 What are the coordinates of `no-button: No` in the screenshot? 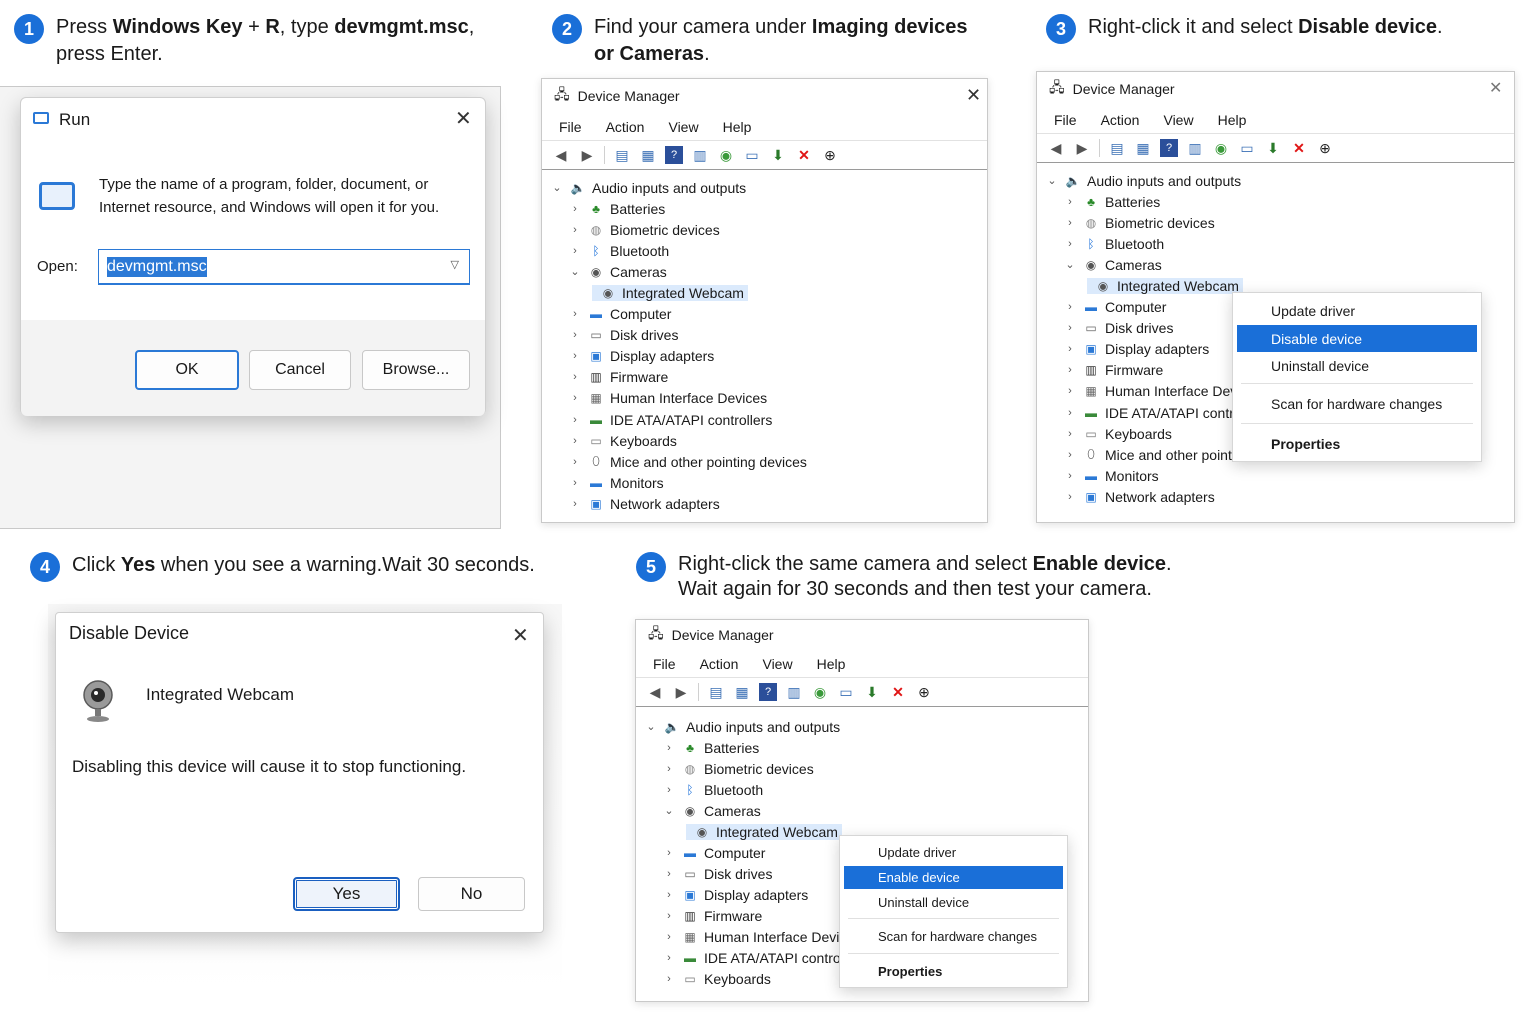 It's located at (471, 894).